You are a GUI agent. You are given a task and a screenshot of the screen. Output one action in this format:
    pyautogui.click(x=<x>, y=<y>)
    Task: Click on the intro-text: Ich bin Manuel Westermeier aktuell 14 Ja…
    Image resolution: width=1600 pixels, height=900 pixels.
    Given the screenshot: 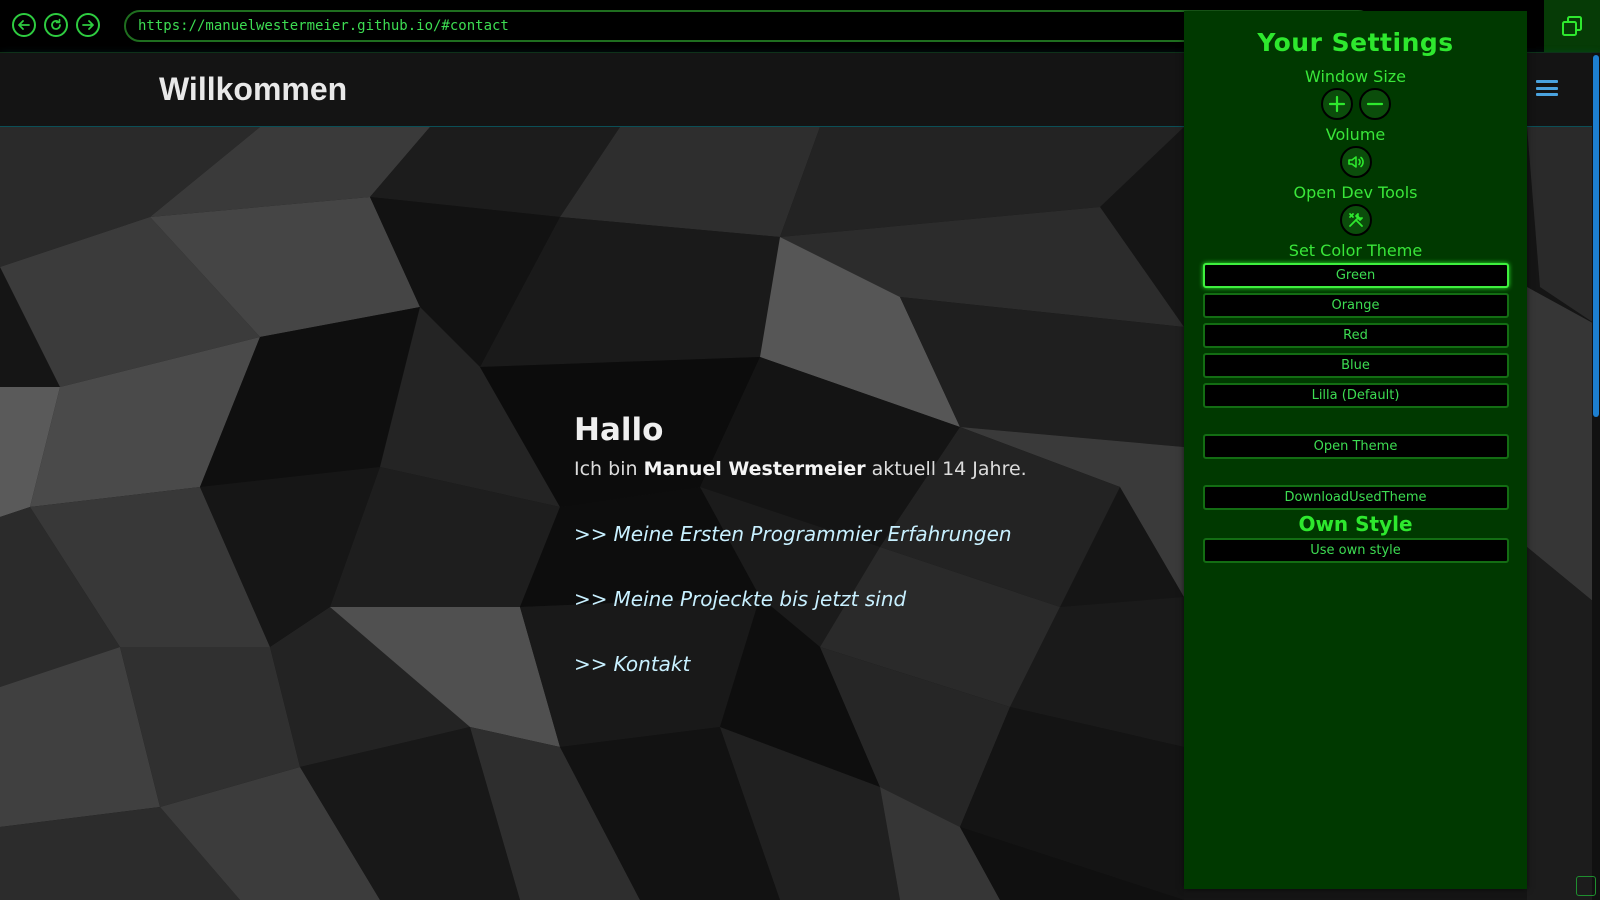 What is the action you would take?
    pyautogui.click(x=864, y=469)
    